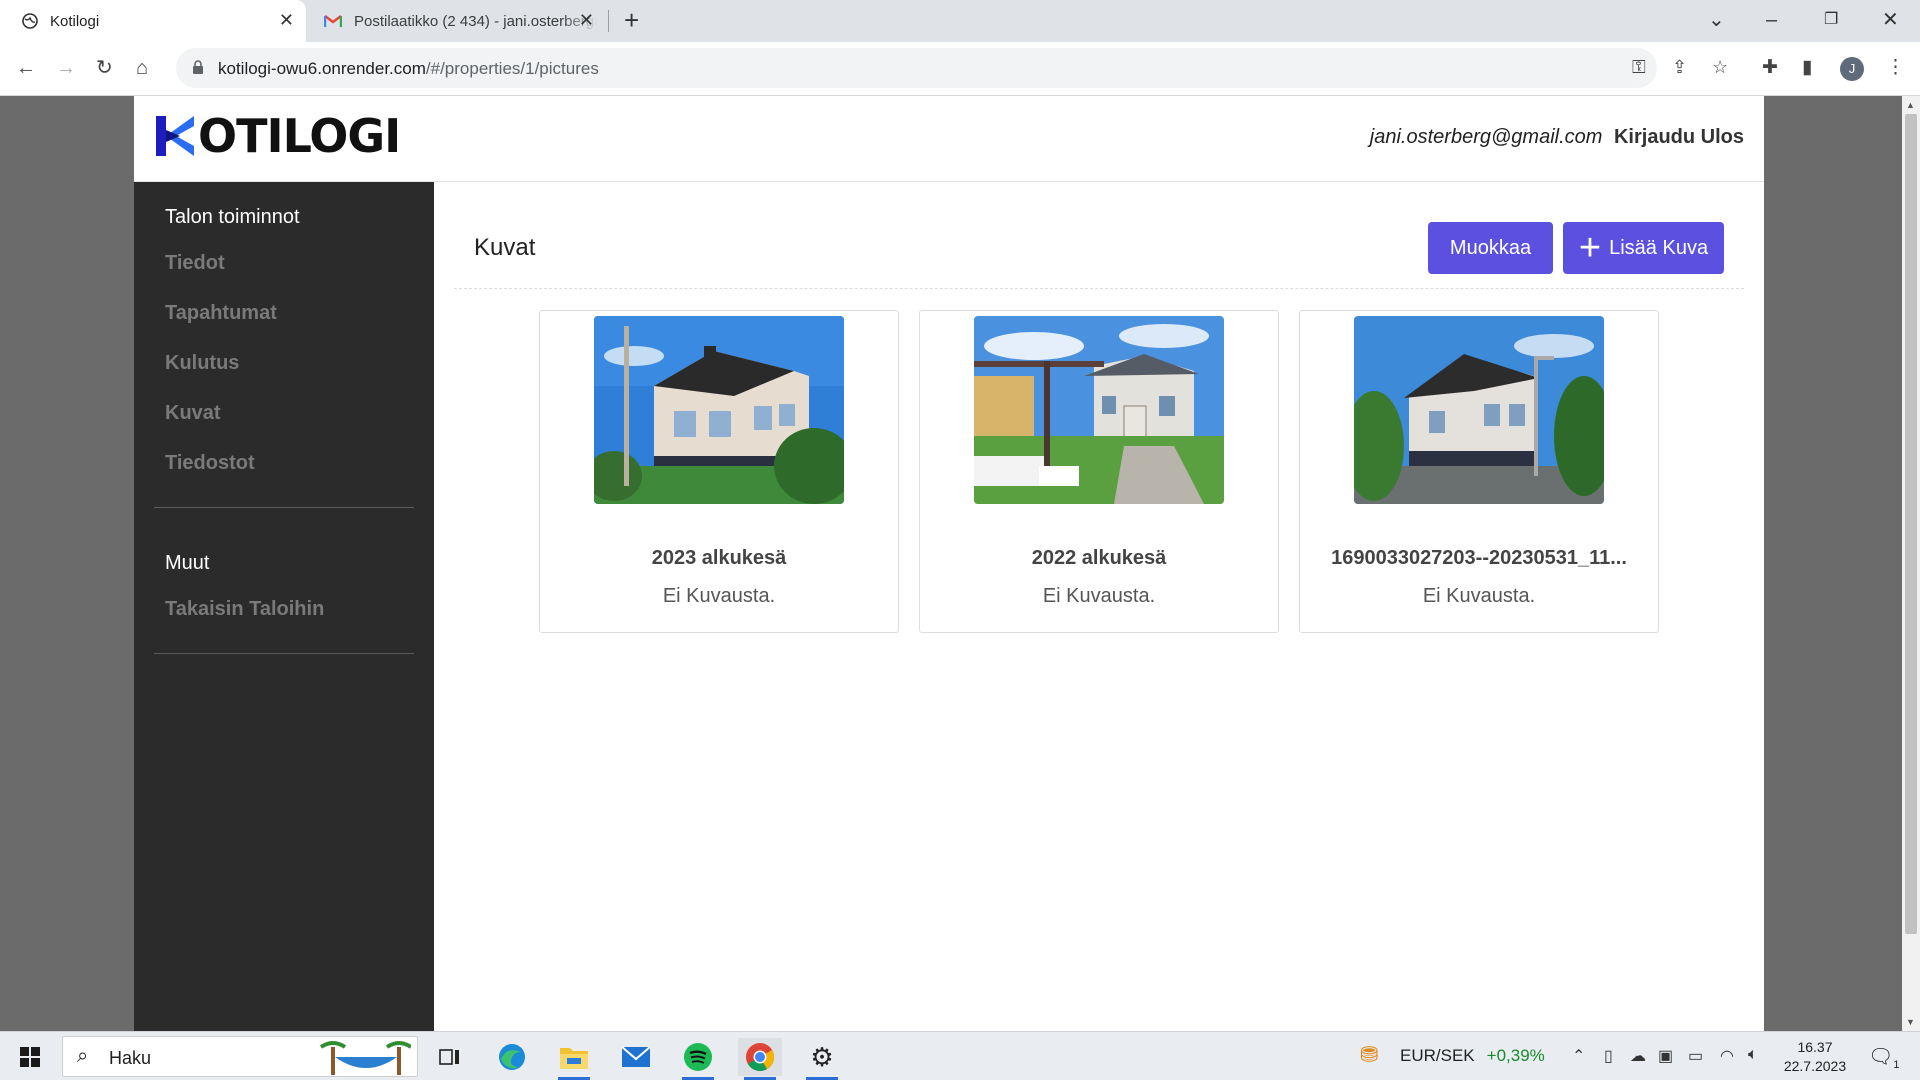 The image size is (1920, 1080). I want to click on tab-search-chevron-icon: ⌄, so click(1716, 20).